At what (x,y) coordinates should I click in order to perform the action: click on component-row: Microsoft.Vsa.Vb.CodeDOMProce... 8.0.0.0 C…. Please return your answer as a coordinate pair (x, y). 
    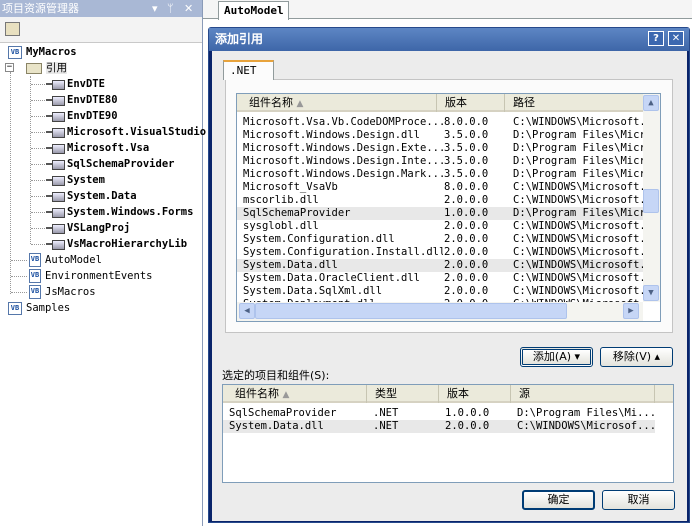
    Looking at the image, I should click on (440, 122).